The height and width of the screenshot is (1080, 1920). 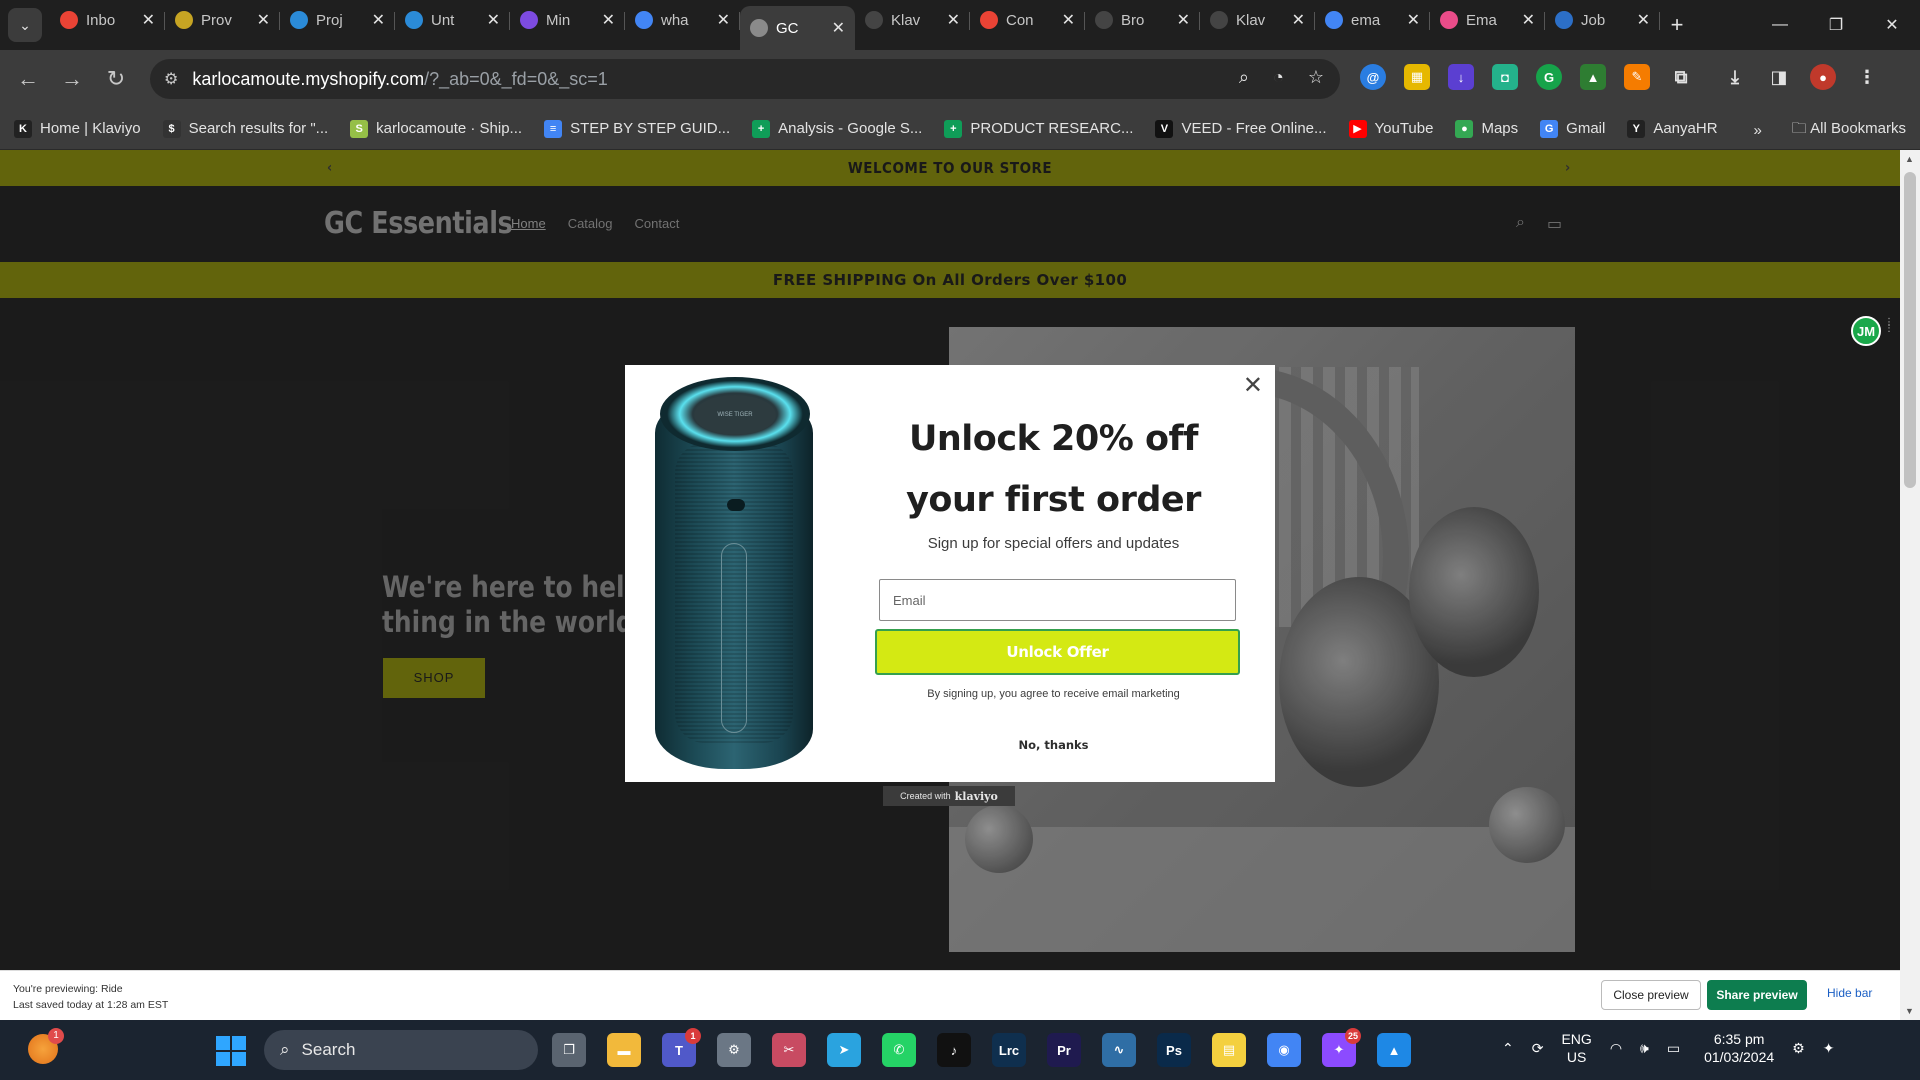 I want to click on side-panel-icon: ◨, so click(x=1779, y=77).